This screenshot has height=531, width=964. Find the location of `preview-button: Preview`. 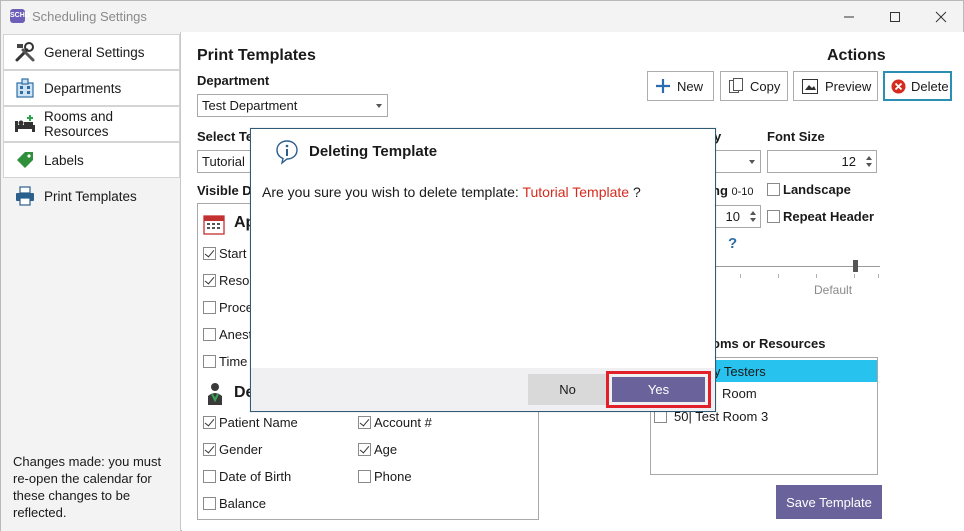

preview-button: Preview is located at coordinates (835, 86).